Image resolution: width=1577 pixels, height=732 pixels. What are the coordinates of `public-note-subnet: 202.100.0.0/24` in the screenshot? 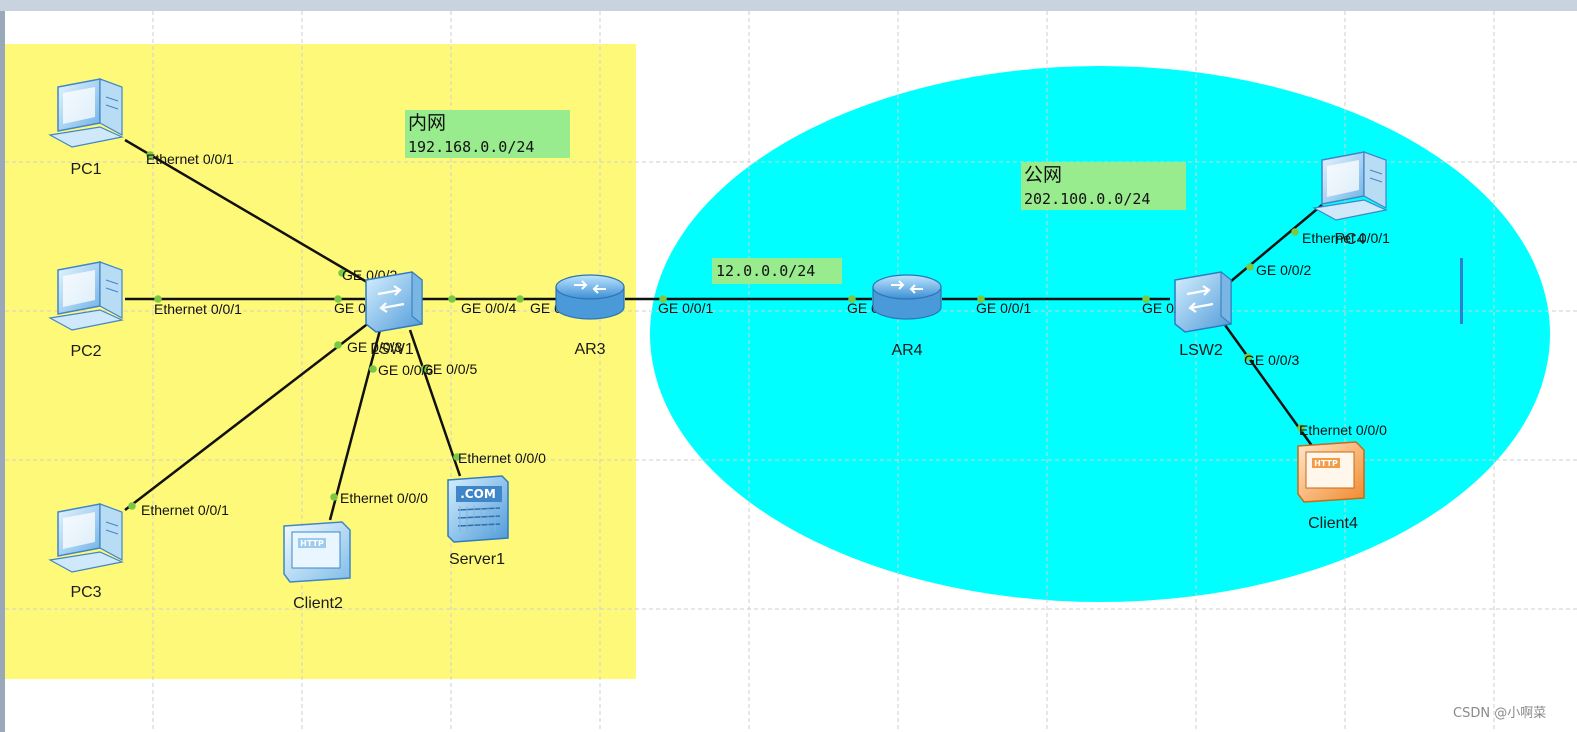 It's located at (1087, 199).